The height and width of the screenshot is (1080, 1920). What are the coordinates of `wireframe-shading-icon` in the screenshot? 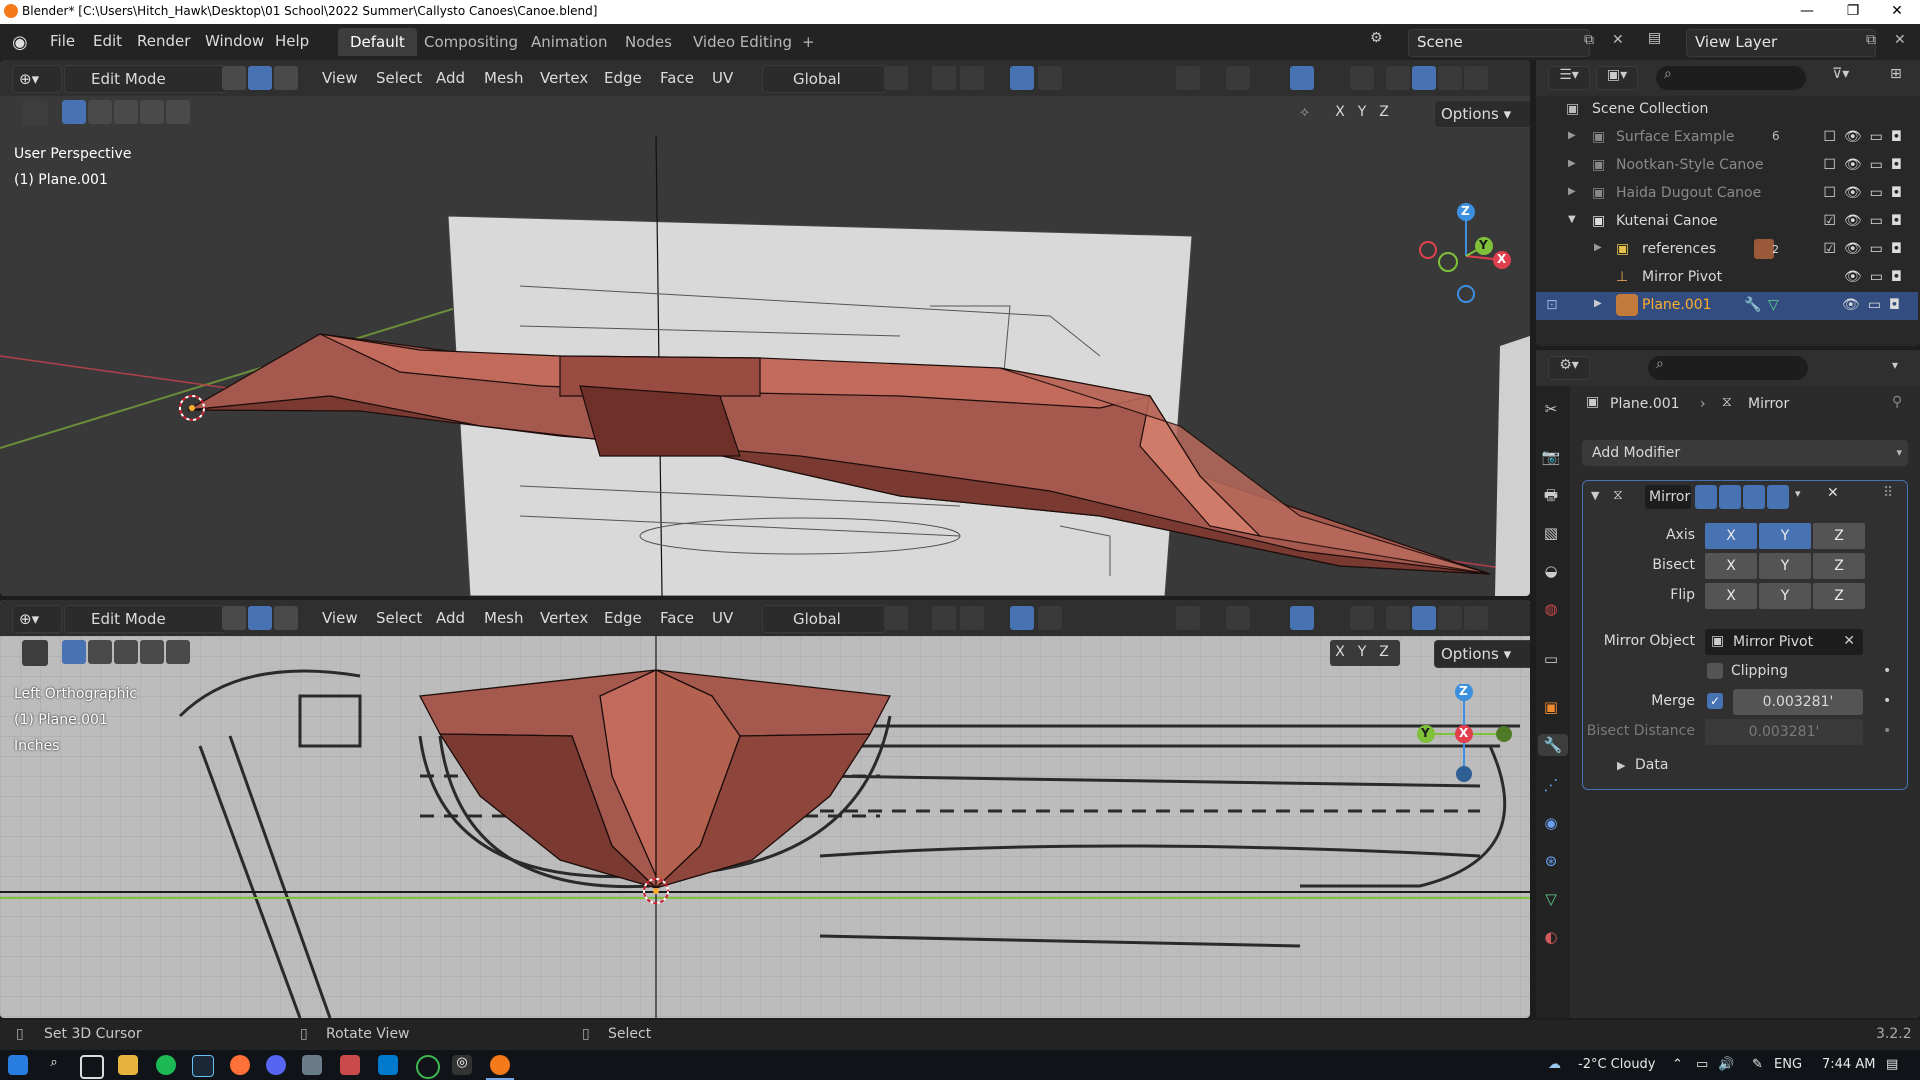 It's located at (1398, 78).